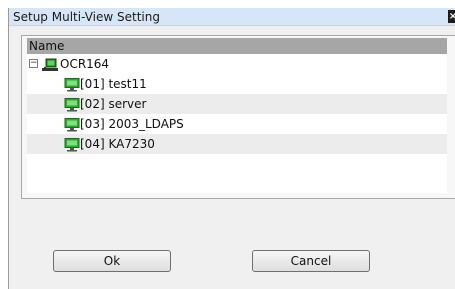 This screenshot has width=455, height=289. Describe the element at coordinates (50, 64) in the screenshot. I see `network-computer-icon` at that location.